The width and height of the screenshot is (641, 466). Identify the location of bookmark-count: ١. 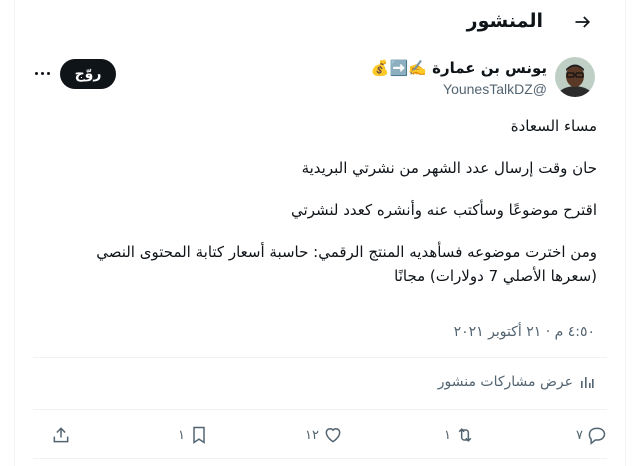
(181, 435).